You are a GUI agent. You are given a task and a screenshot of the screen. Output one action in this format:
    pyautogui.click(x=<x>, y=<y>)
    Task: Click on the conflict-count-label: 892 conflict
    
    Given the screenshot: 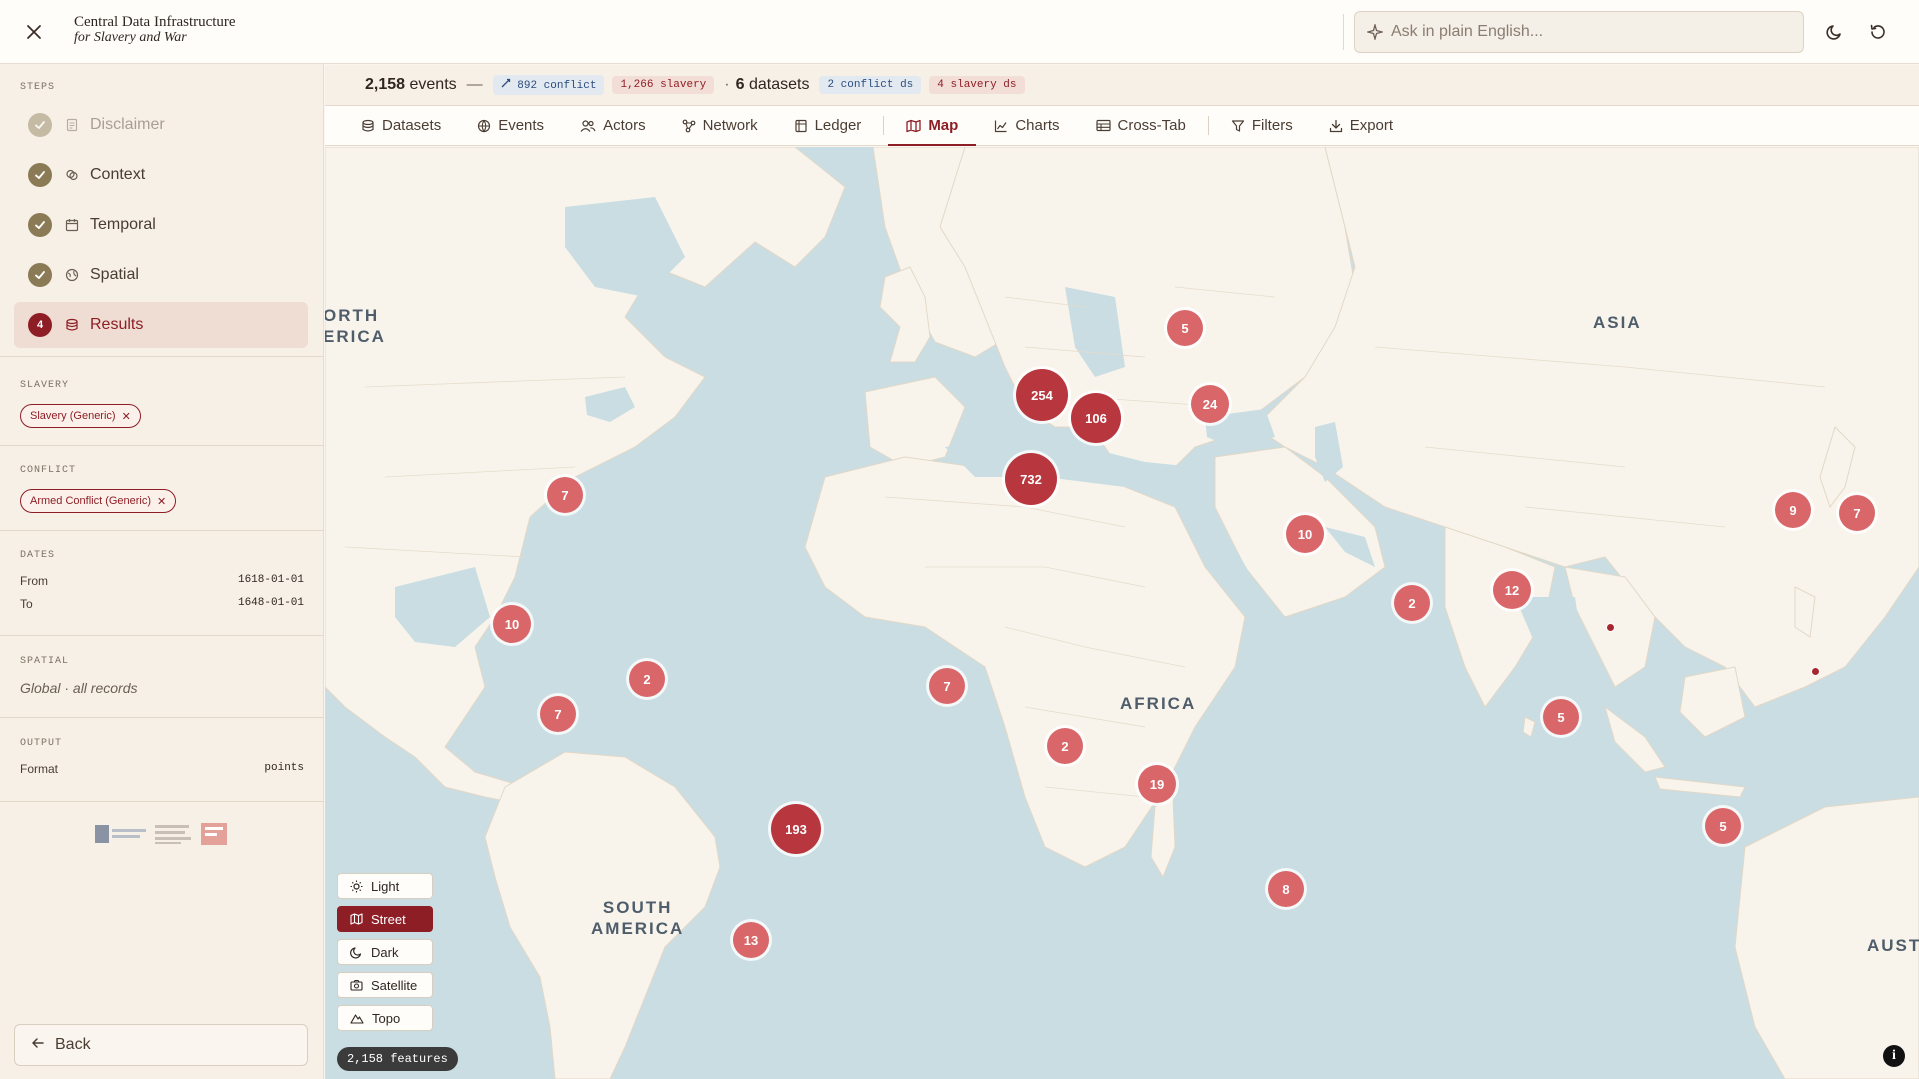 What is the action you would take?
    pyautogui.click(x=557, y=86)
    